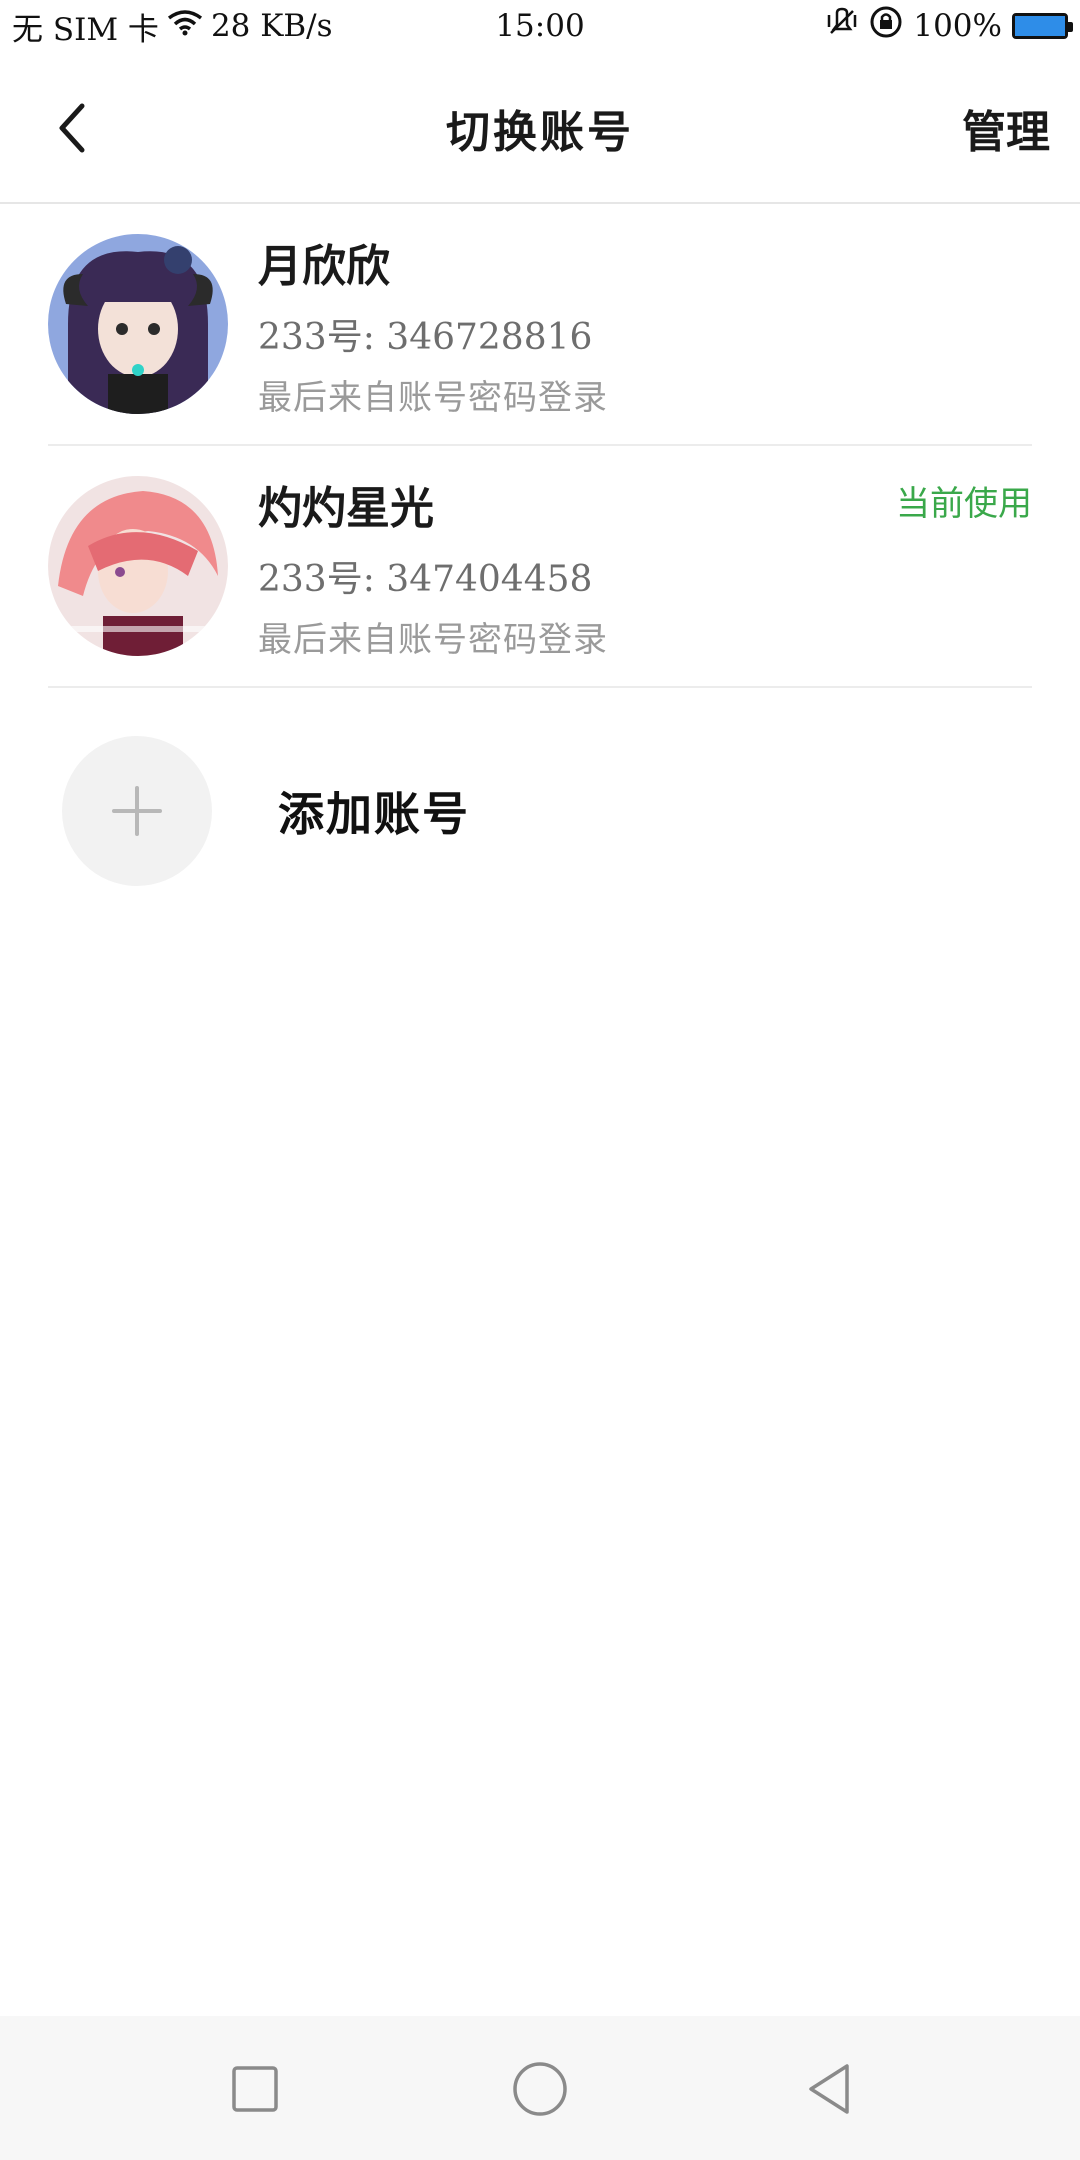  Describe the element at coordinates (1006, 128) in the screenshot. I see `manage-button: 管理` at that location.